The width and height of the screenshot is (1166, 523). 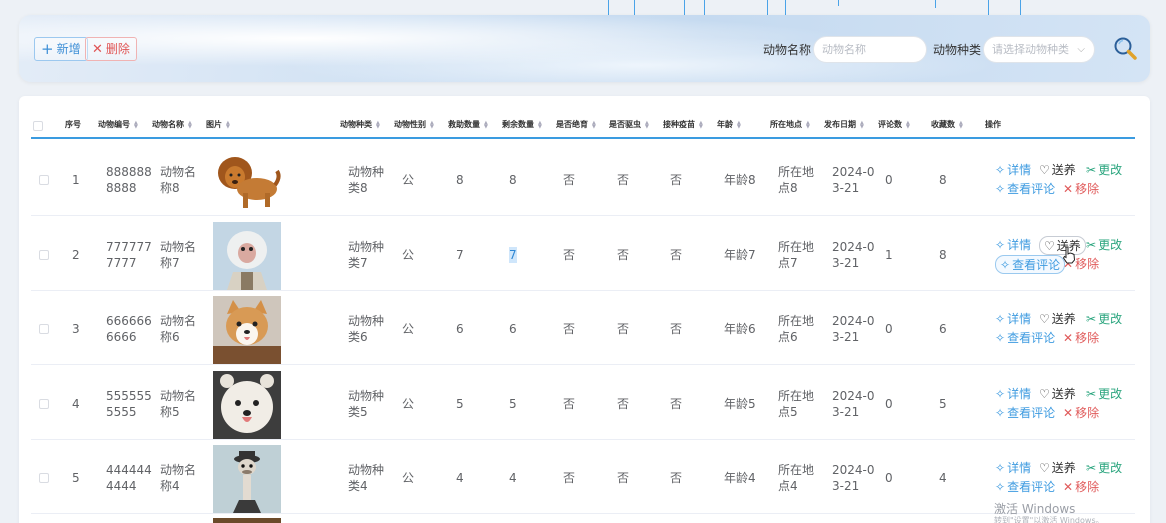 I want to click on view-comments-label: 查看评论, so click(x=1031, y=487).